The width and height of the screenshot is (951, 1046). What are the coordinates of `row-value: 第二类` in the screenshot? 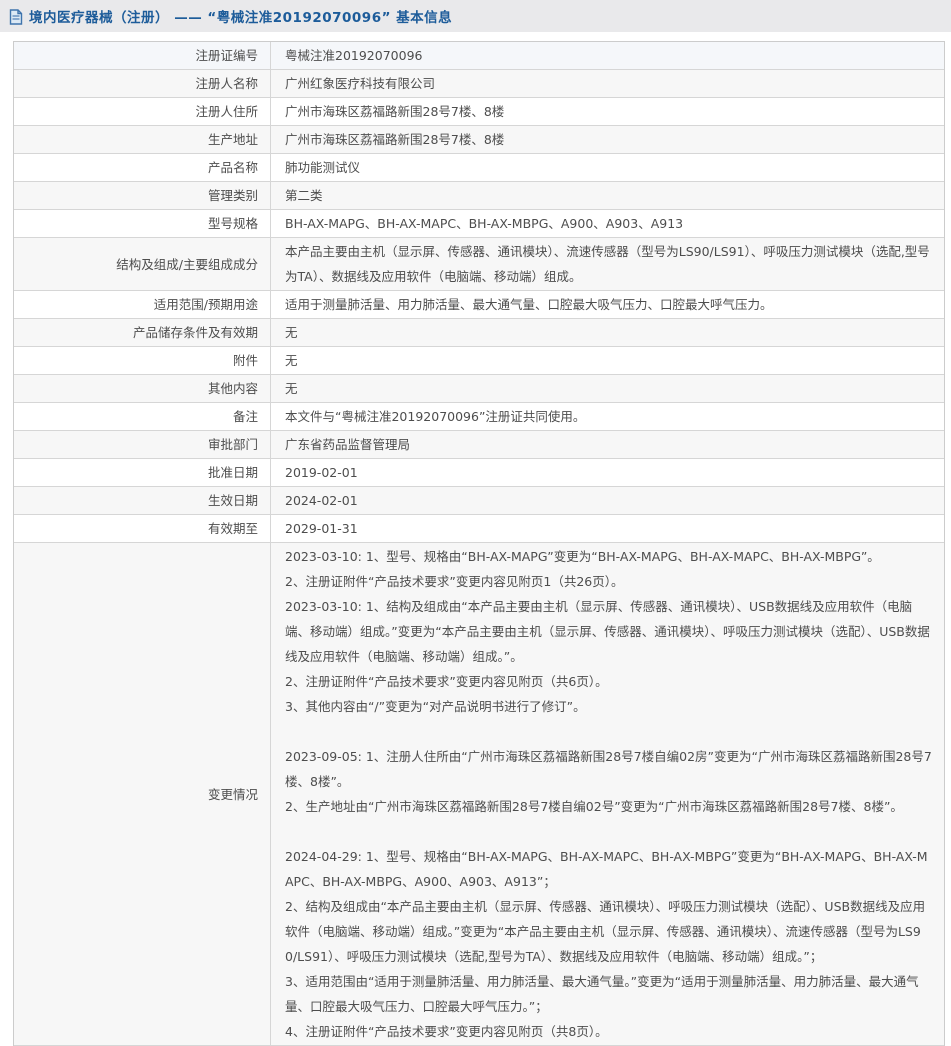 It's located at (304, 195).